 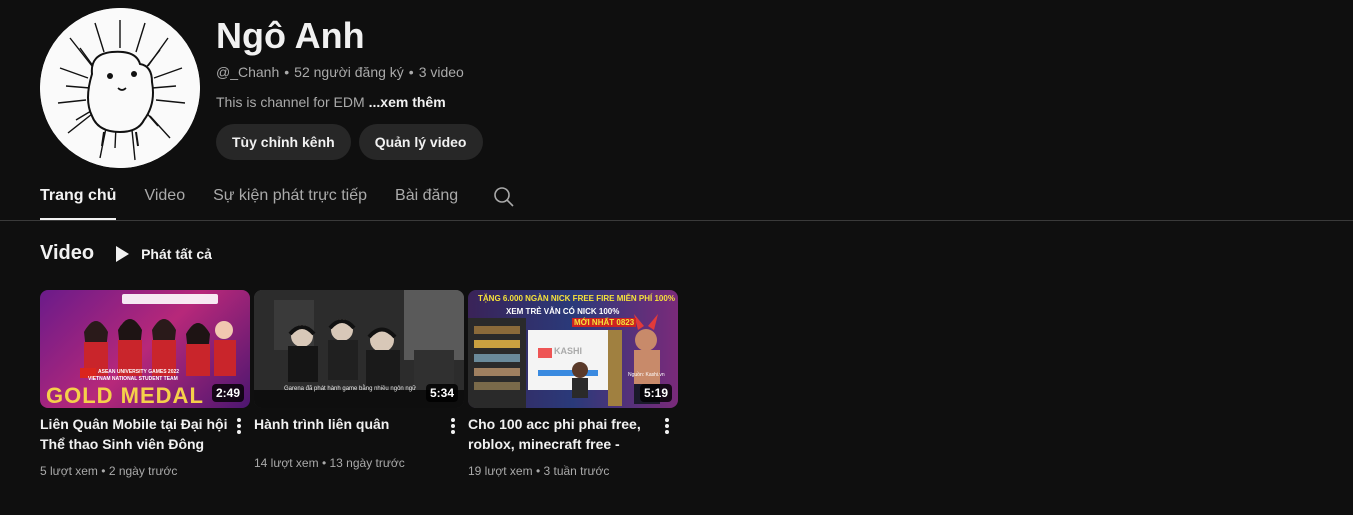 What do you see at coordinates (500, 471) in the screenshot?
I see `view-count: 19 lượt xem` at bounding box center [500, 471].